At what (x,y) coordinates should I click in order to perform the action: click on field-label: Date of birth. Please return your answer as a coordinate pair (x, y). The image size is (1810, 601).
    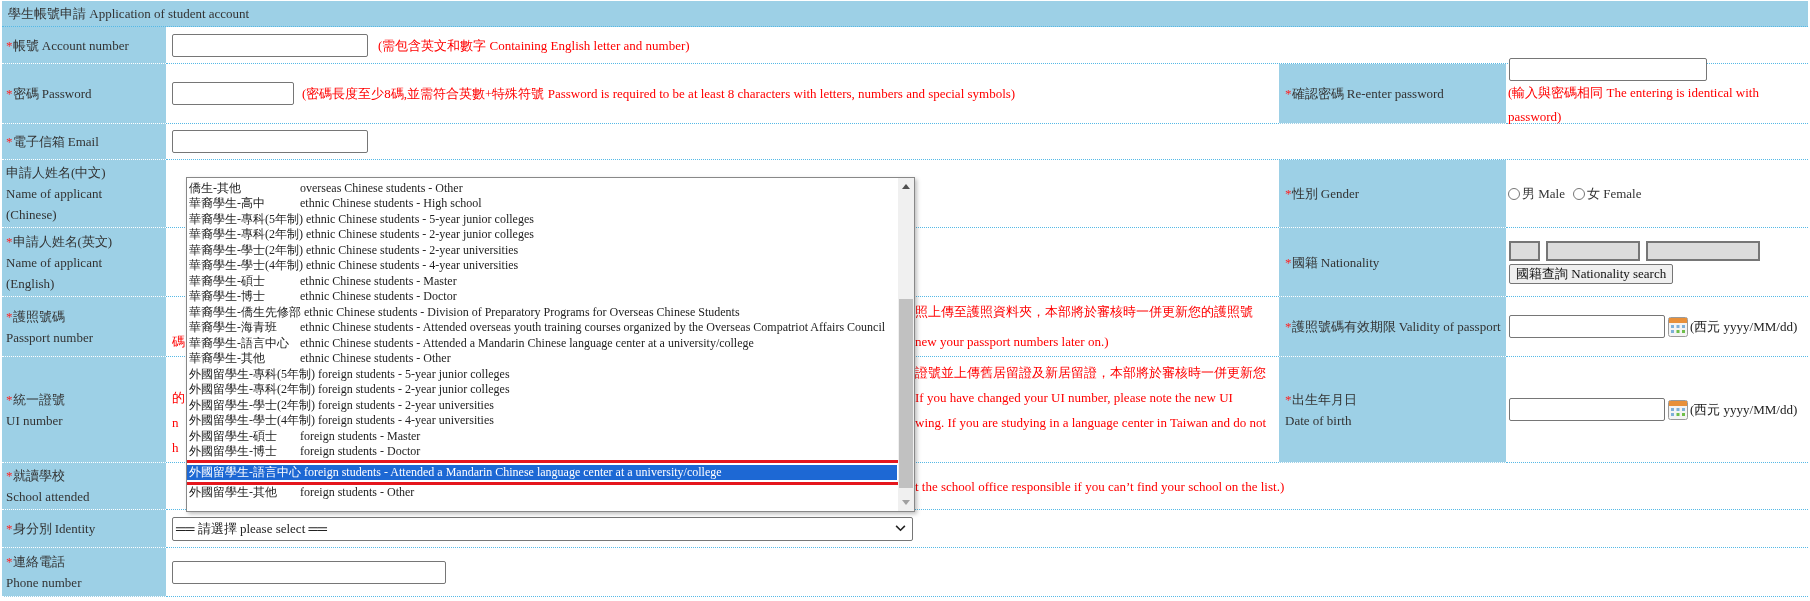
    Looking at the image, I should click on (1318, 420).